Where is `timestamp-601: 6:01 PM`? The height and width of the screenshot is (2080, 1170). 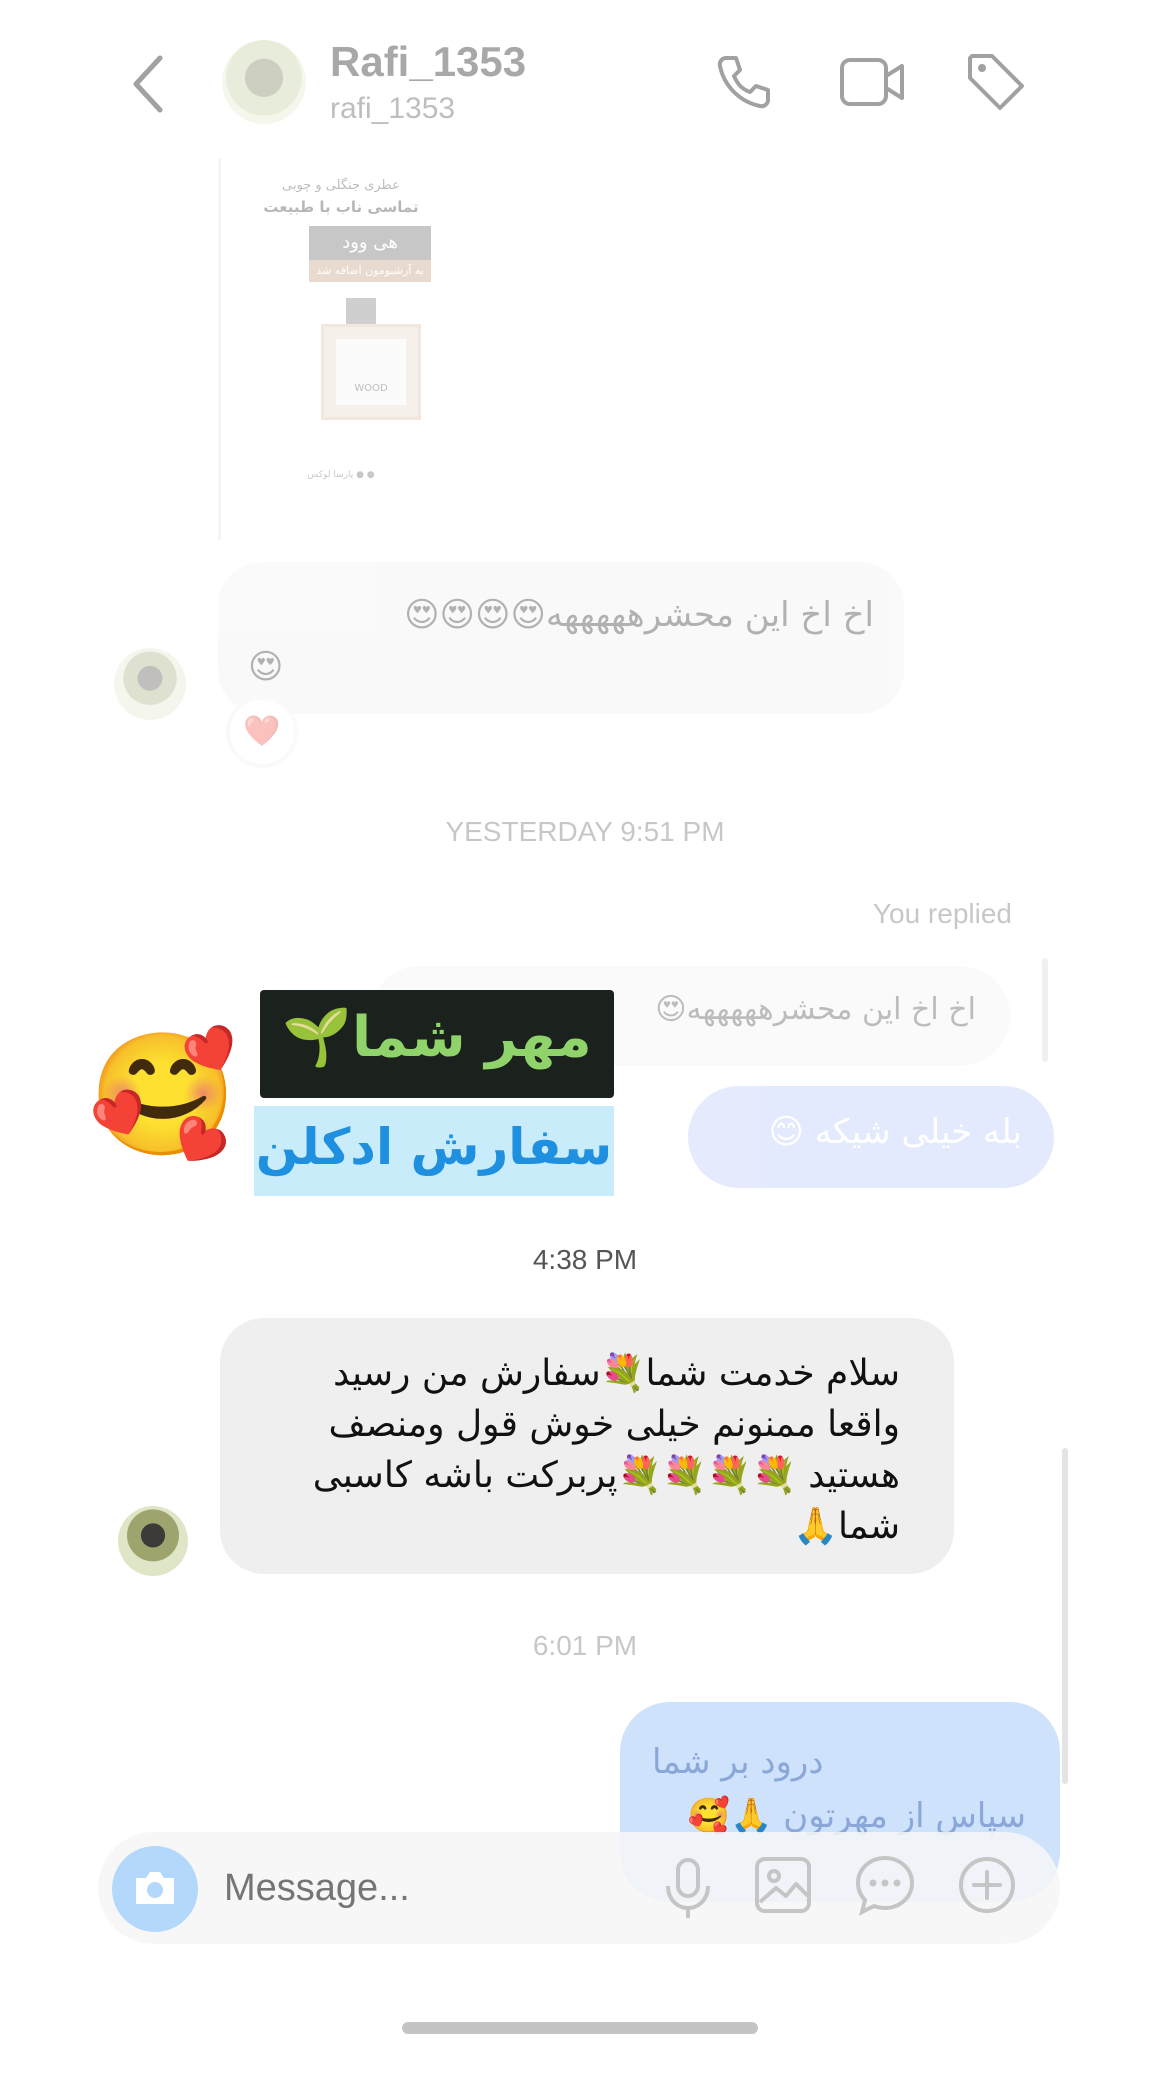 timestamp-601: 6:01 PM is located at coordinates (585, 1645).